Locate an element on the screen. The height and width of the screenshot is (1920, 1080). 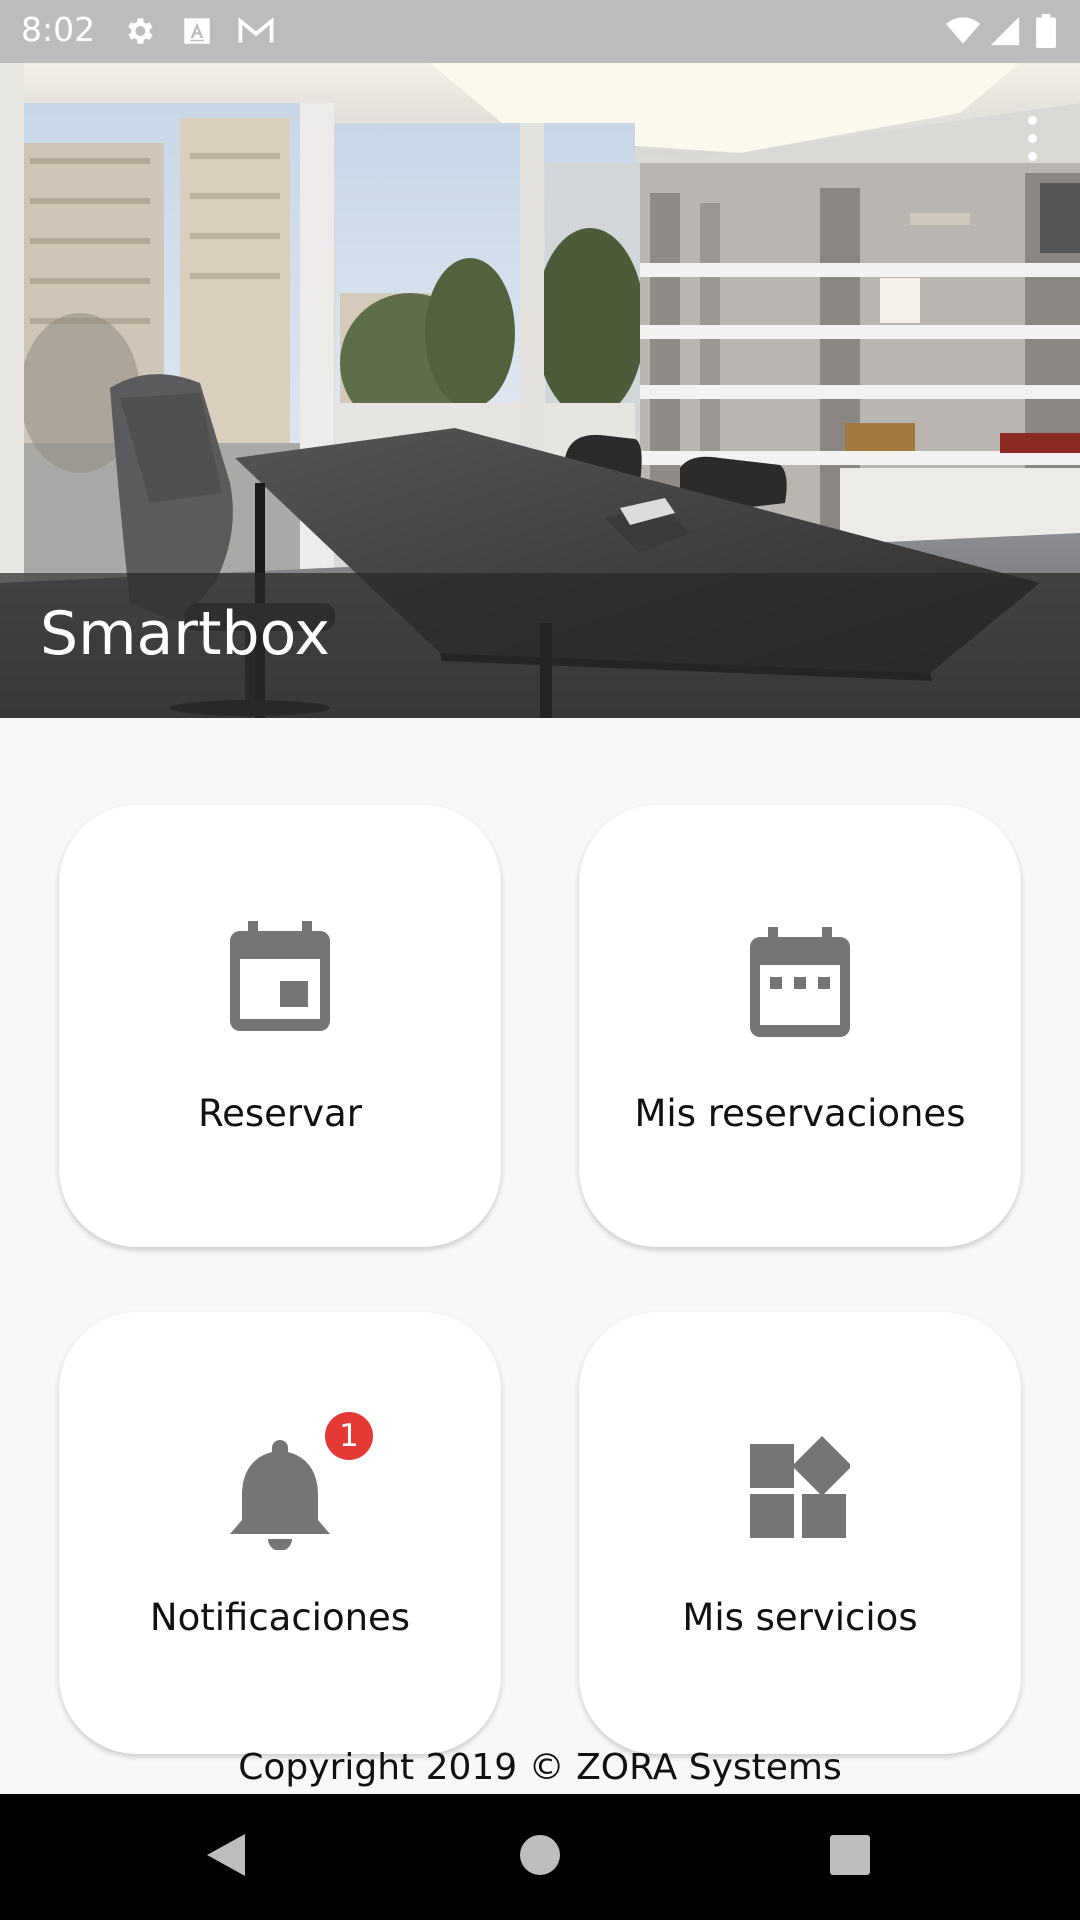
font-a-icon is located at coordinates (197, 31).